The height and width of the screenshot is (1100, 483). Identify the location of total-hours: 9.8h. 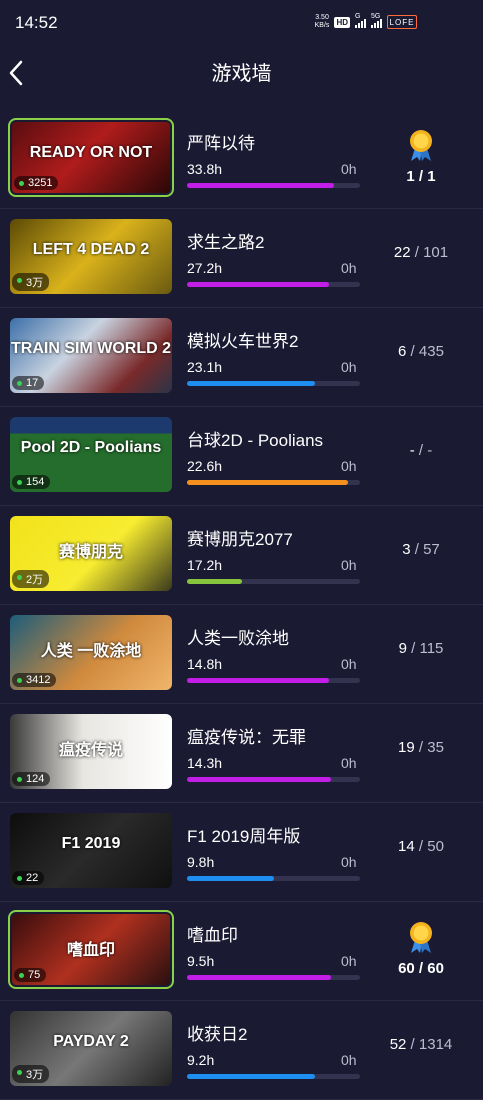
(201, 862).